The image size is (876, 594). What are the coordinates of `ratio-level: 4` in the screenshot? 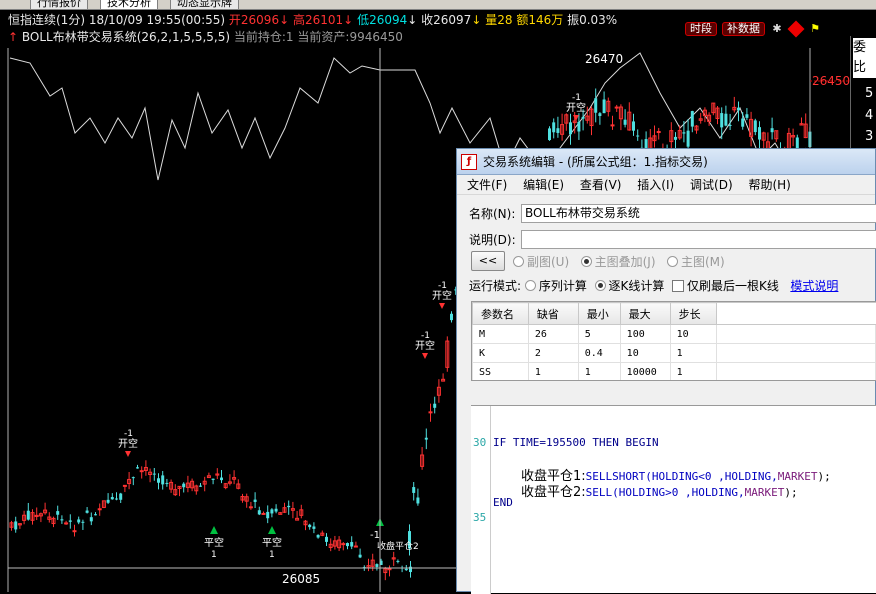 It's located at (869, 115).